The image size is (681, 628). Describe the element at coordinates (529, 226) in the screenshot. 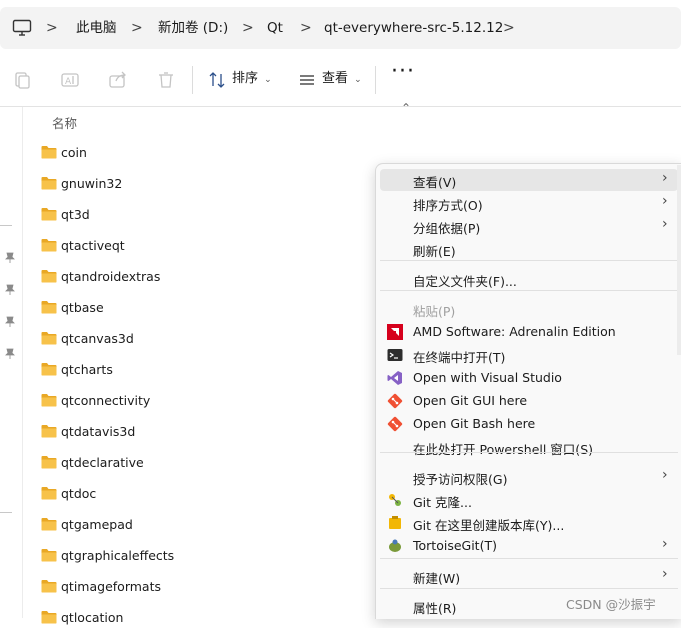

I see `context-menu-item: 分组依据(P) ›` at that location.